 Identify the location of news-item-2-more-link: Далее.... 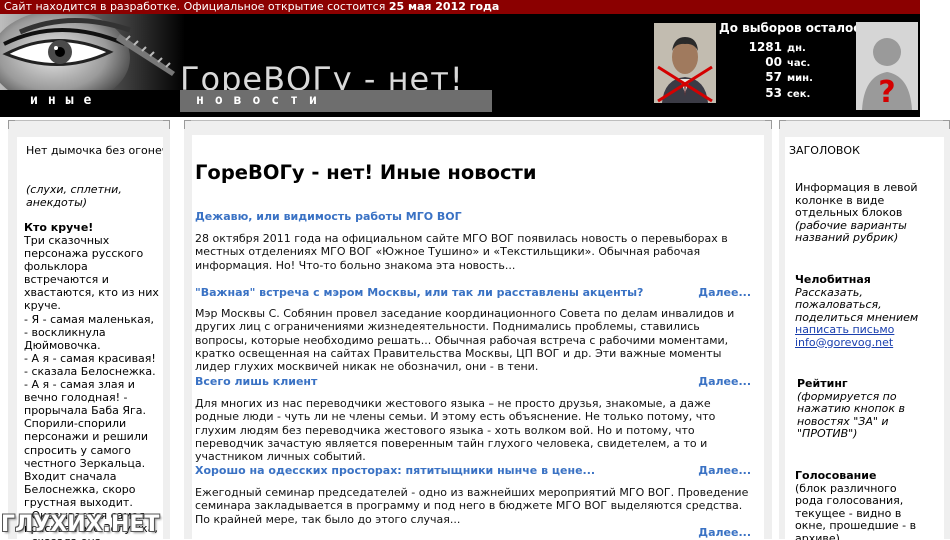
(724, 292).